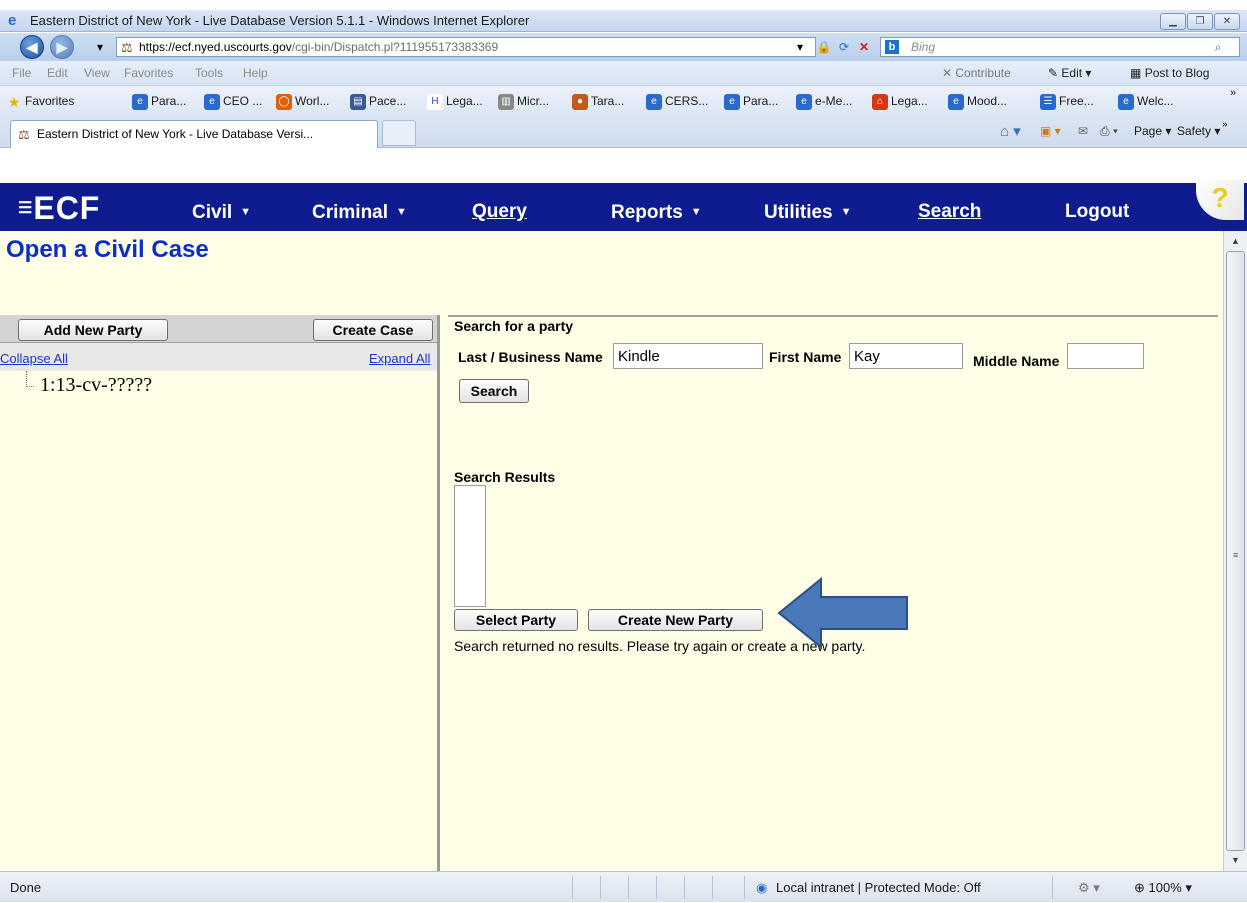  What do you see at coordinates (516, 620) in the screenshot?
I see `select-party-button: Select Party` at bounding box center [516, 620].